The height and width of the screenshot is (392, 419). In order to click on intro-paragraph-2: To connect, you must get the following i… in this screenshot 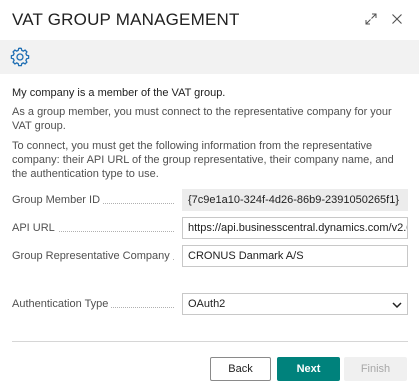, I will do `click(203, 160)`.